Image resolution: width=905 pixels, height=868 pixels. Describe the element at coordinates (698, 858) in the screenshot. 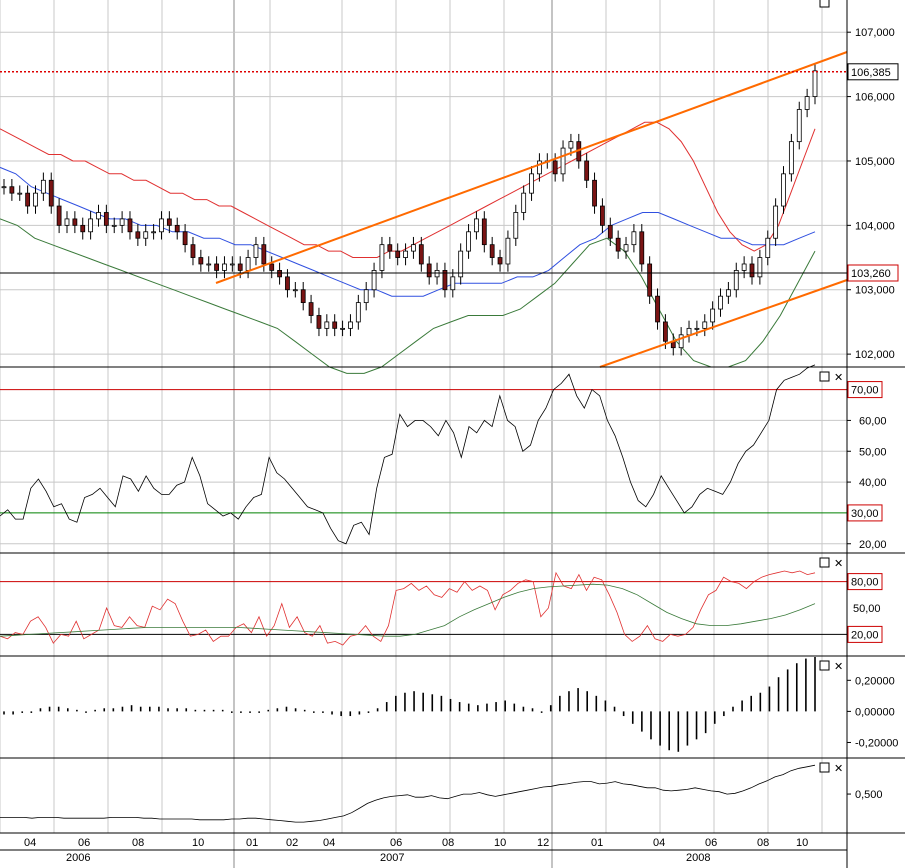

I see `x-year-label: 2008` at that location.